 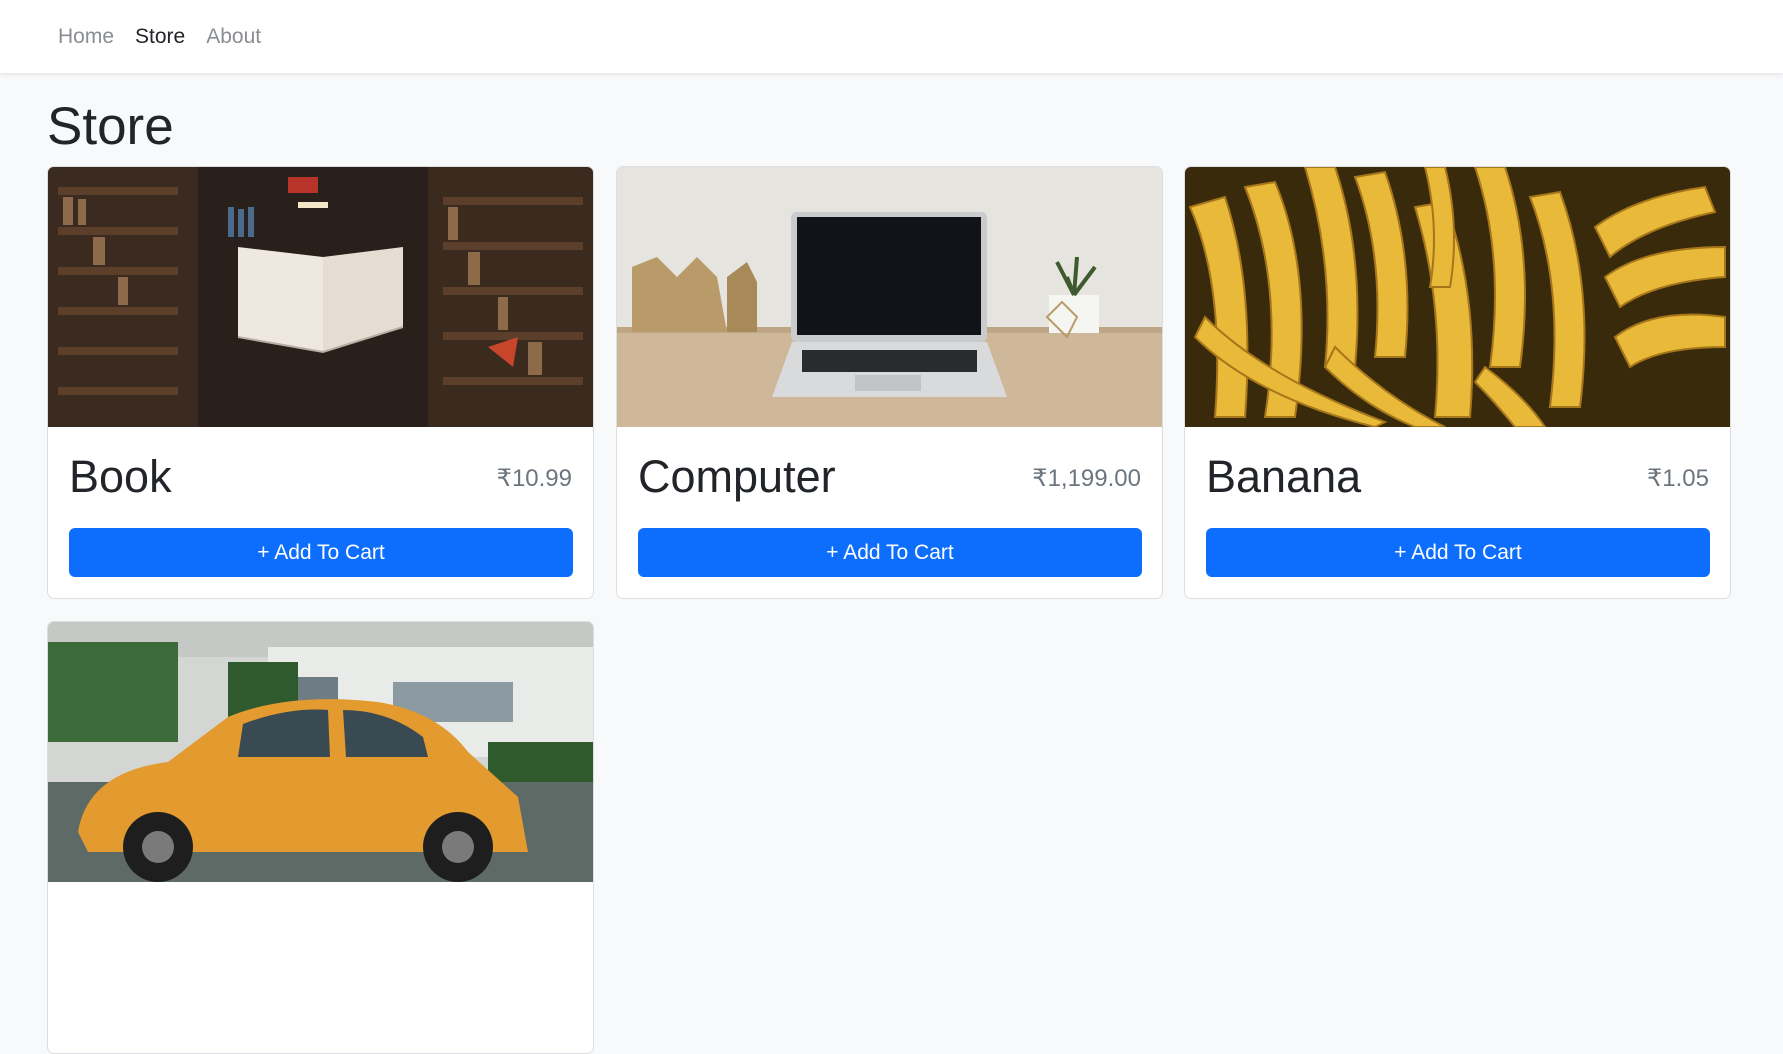 I want to click on product-card-car, so click(x=320, y=837).